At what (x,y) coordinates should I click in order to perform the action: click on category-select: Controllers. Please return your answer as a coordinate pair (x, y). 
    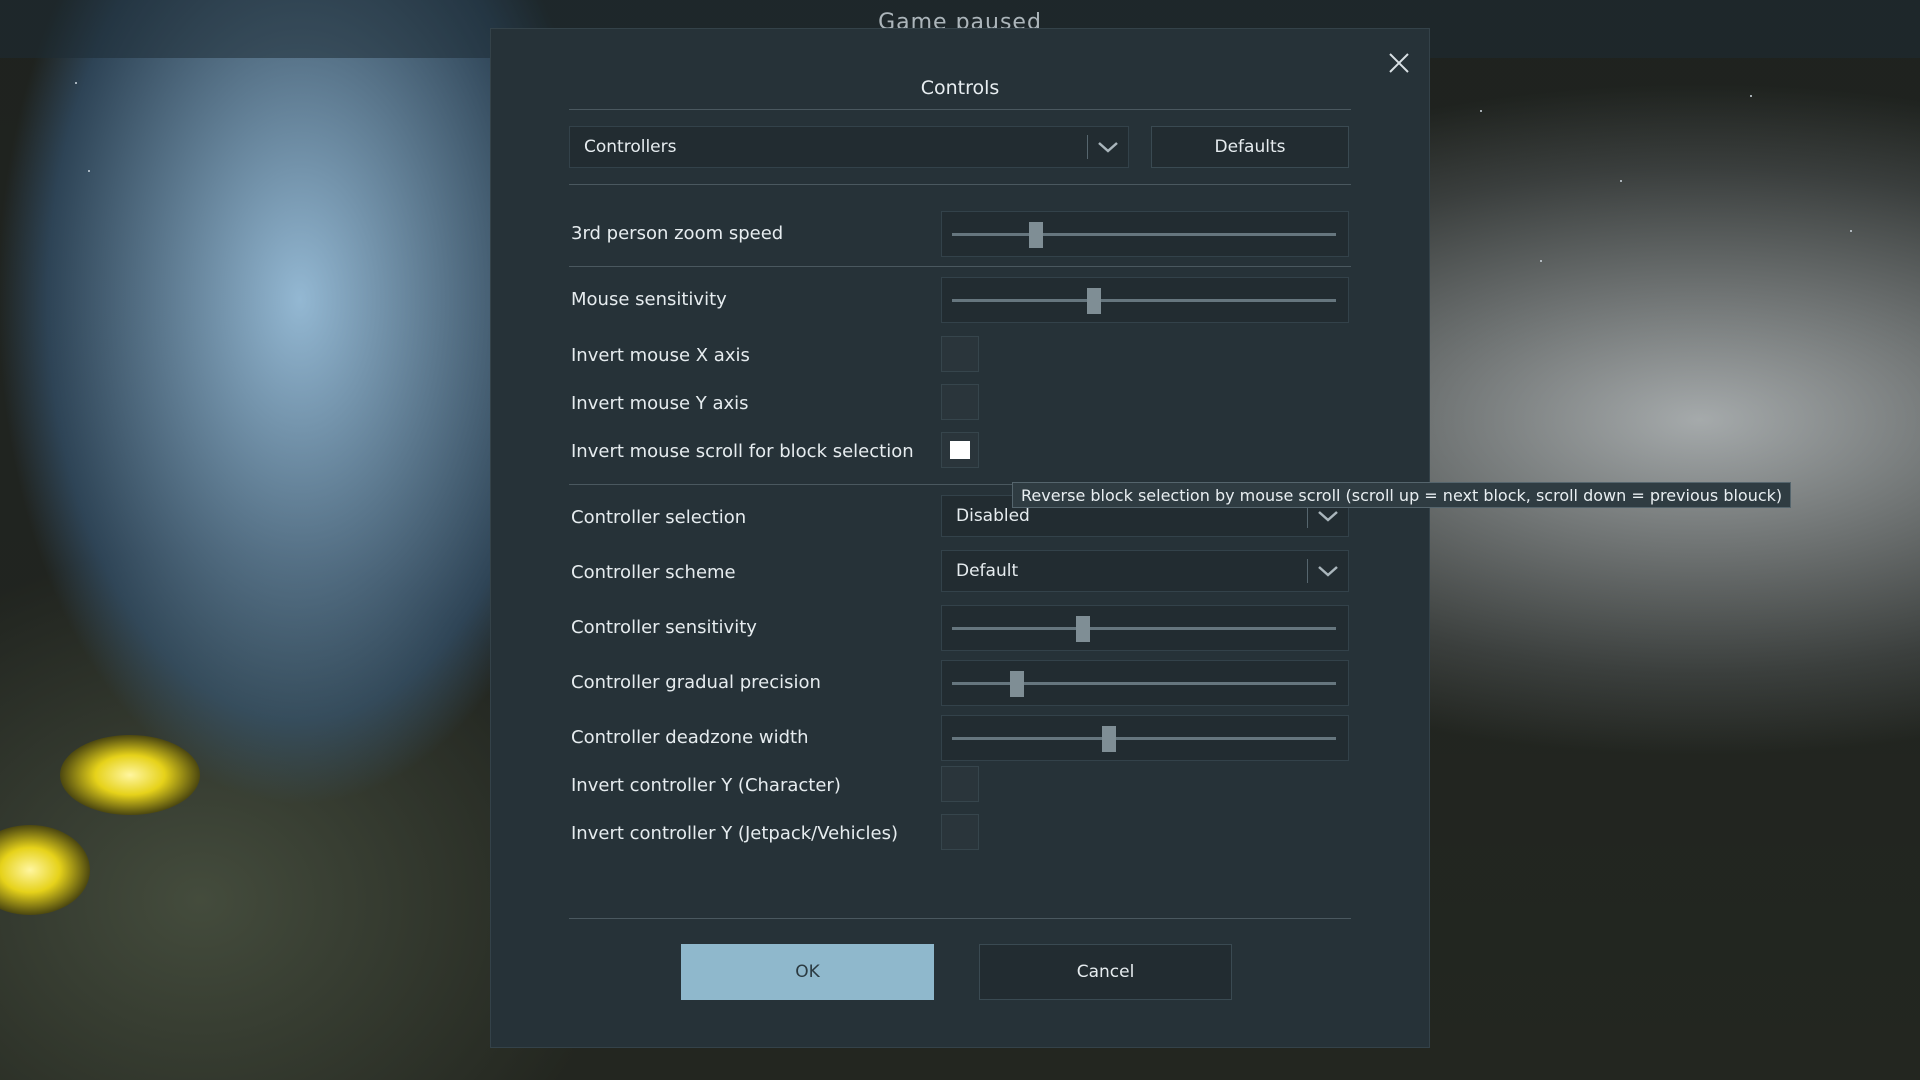
    Looking at the image, I should click on (849, 147).